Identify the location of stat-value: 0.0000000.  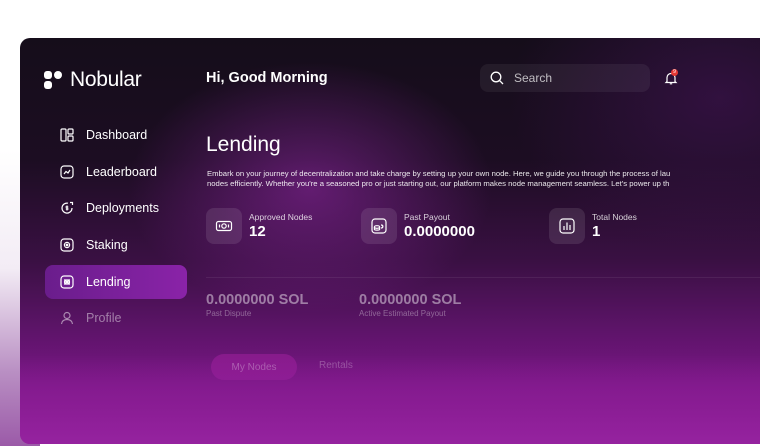
(439, 231).